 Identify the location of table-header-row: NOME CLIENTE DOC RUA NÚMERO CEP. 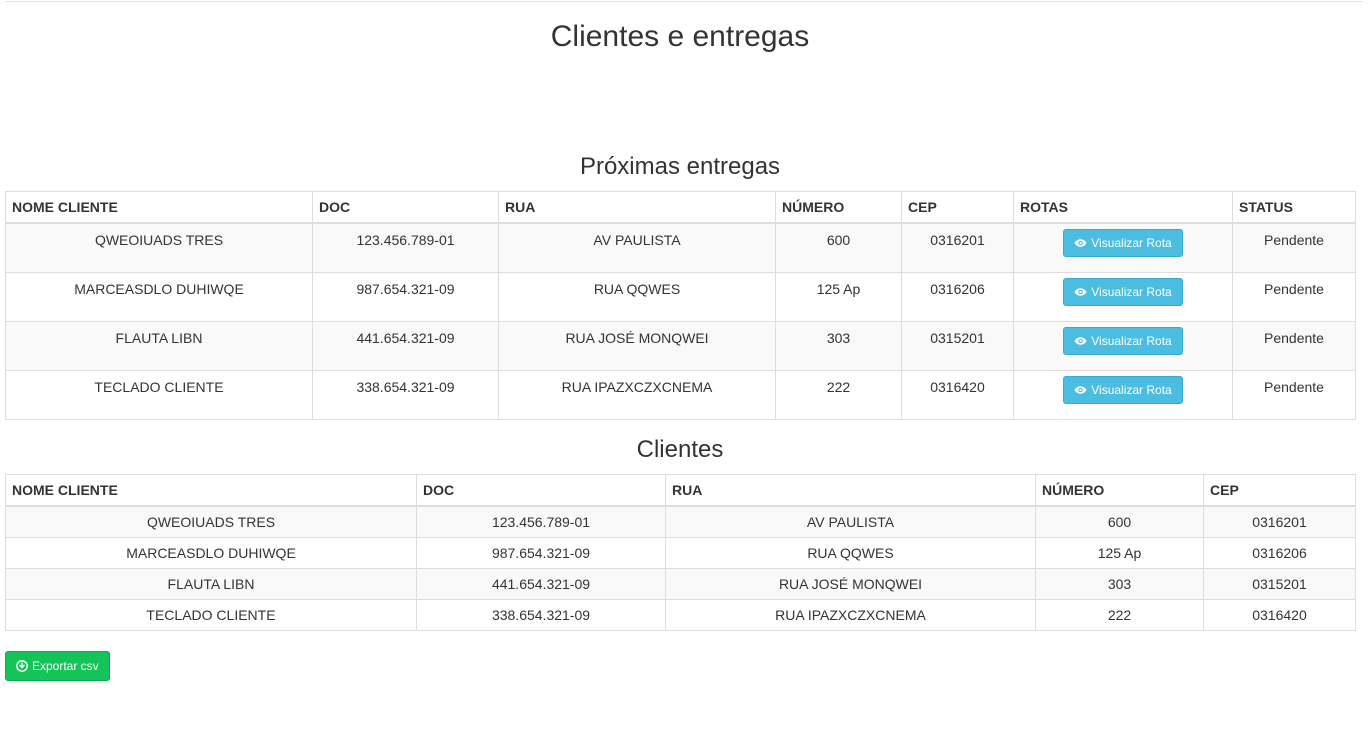
(680, 490).